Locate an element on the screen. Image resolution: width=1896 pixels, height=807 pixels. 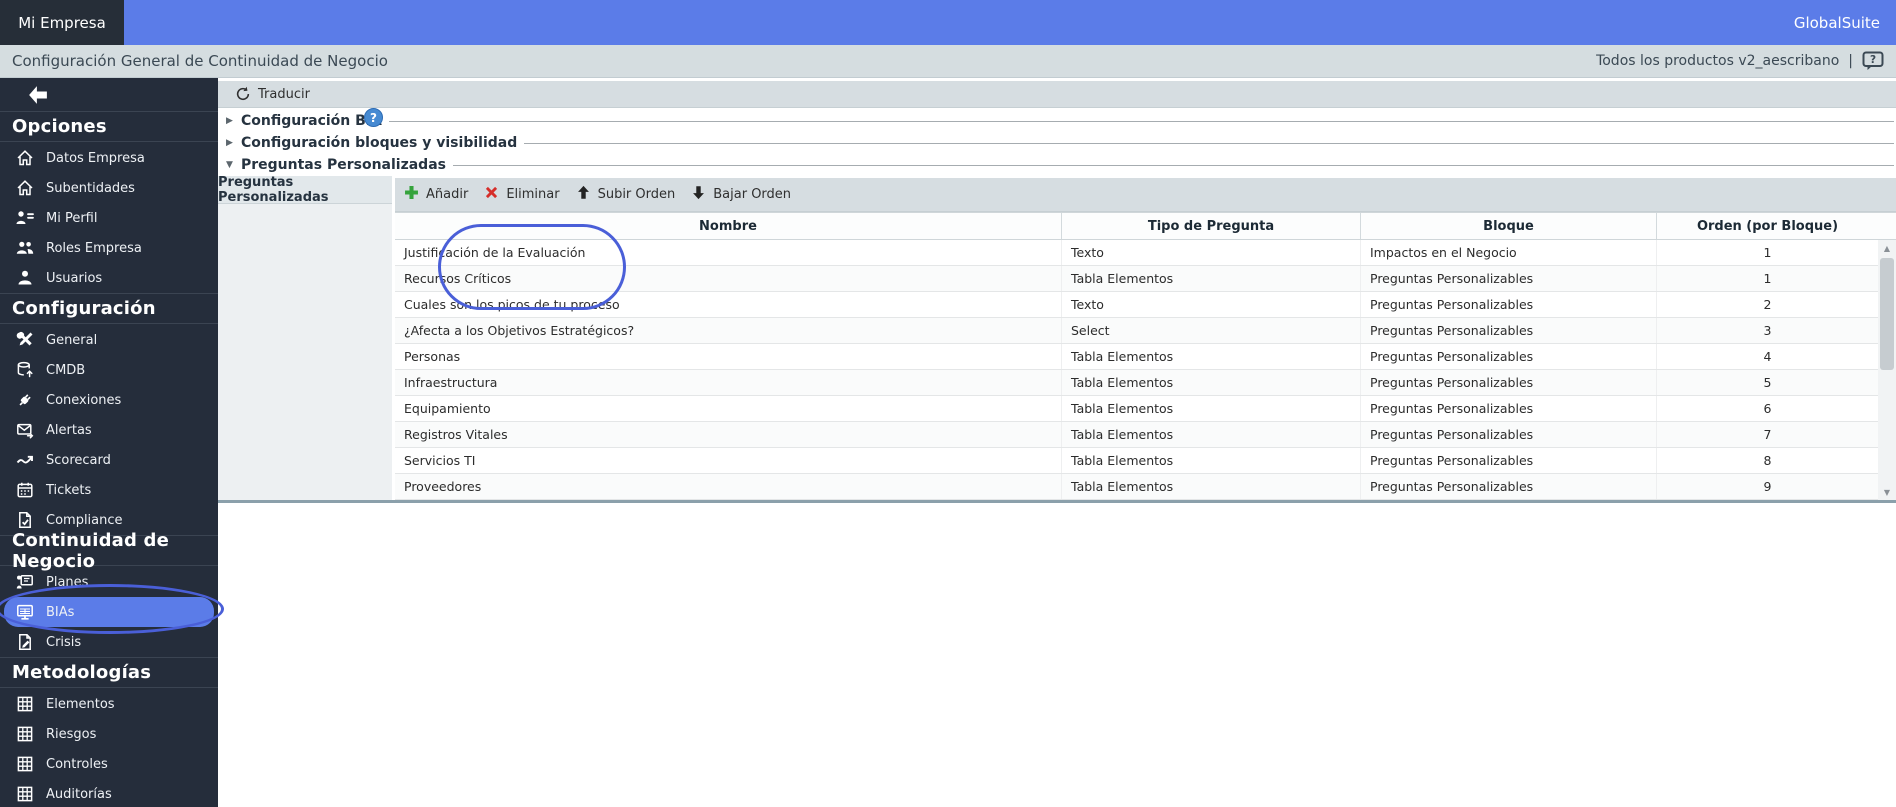
toolbar-button-label: Bajar Orden is located at coordinates (752, 194).